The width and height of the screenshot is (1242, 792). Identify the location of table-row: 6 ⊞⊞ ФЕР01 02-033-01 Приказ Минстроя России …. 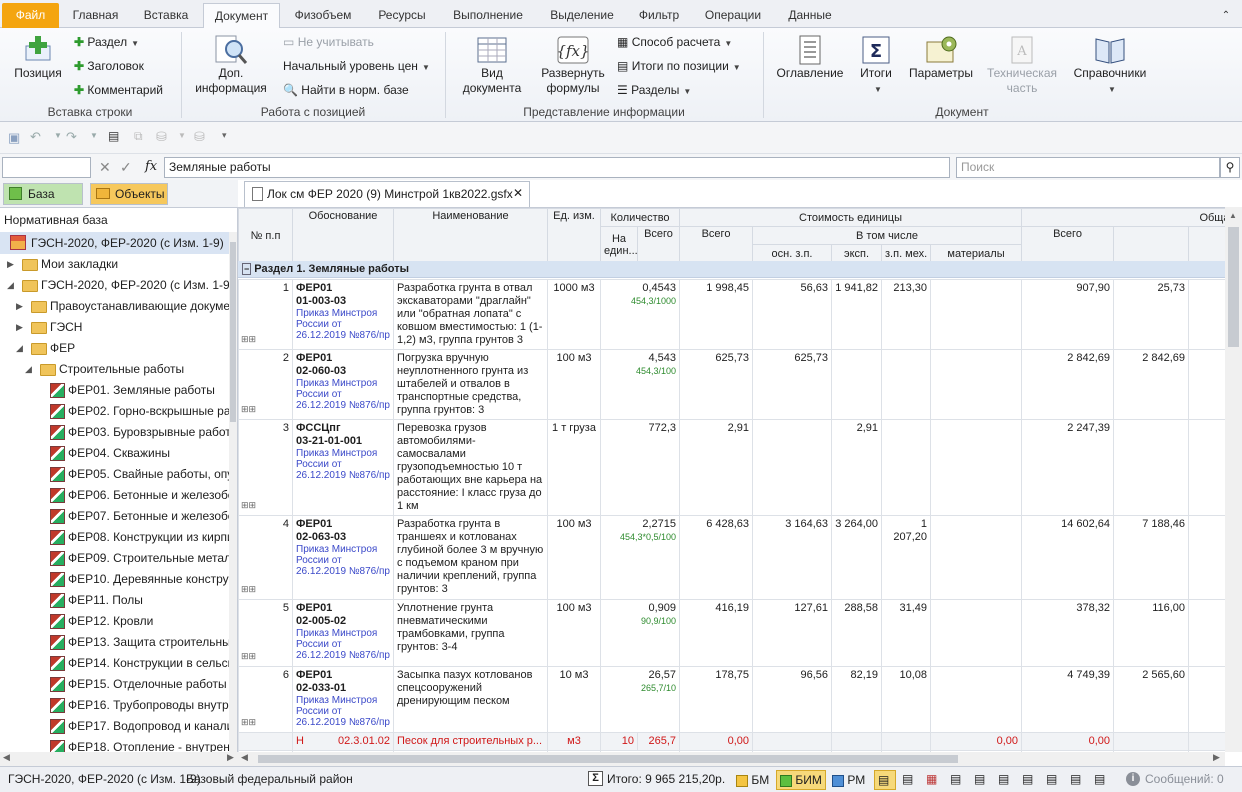
(731, 699).